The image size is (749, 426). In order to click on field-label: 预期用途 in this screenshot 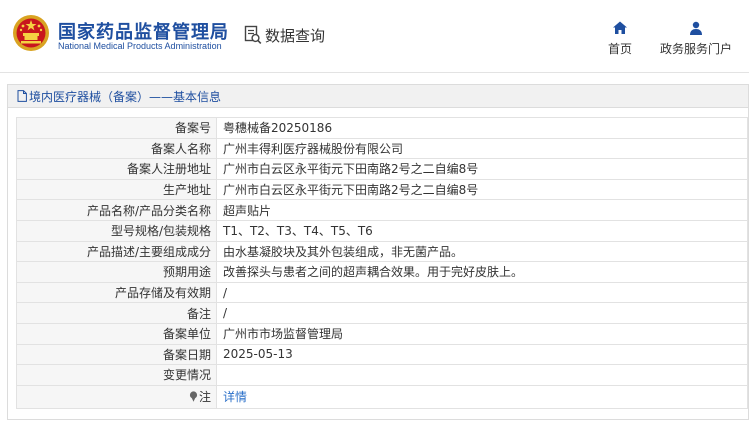, I will do `click(116, 272)`.